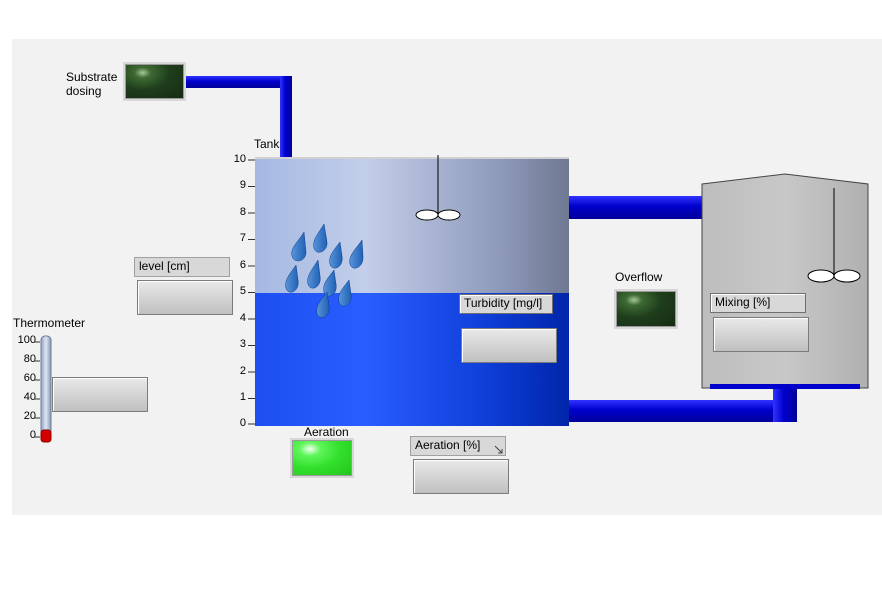 The height and width of the screenshot is (600, 882). Describe the element at coordinates (154, 81) in the screenshot. I see `substrate-dosing-led` at that location.